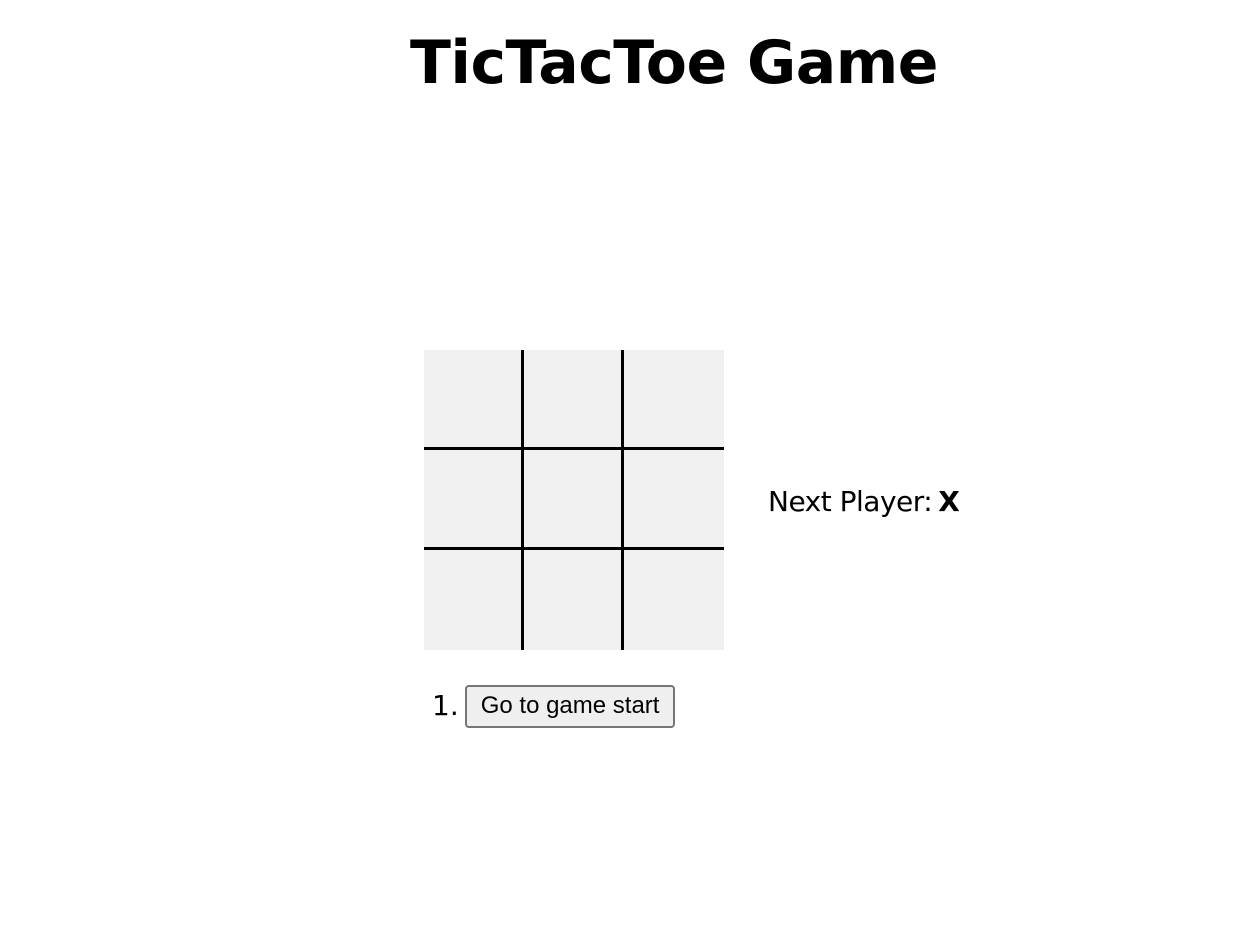  What do you see at coordinates (445, 705) in the screenshot?
I see `move-number: 1.` at bounding box center [445, 705].